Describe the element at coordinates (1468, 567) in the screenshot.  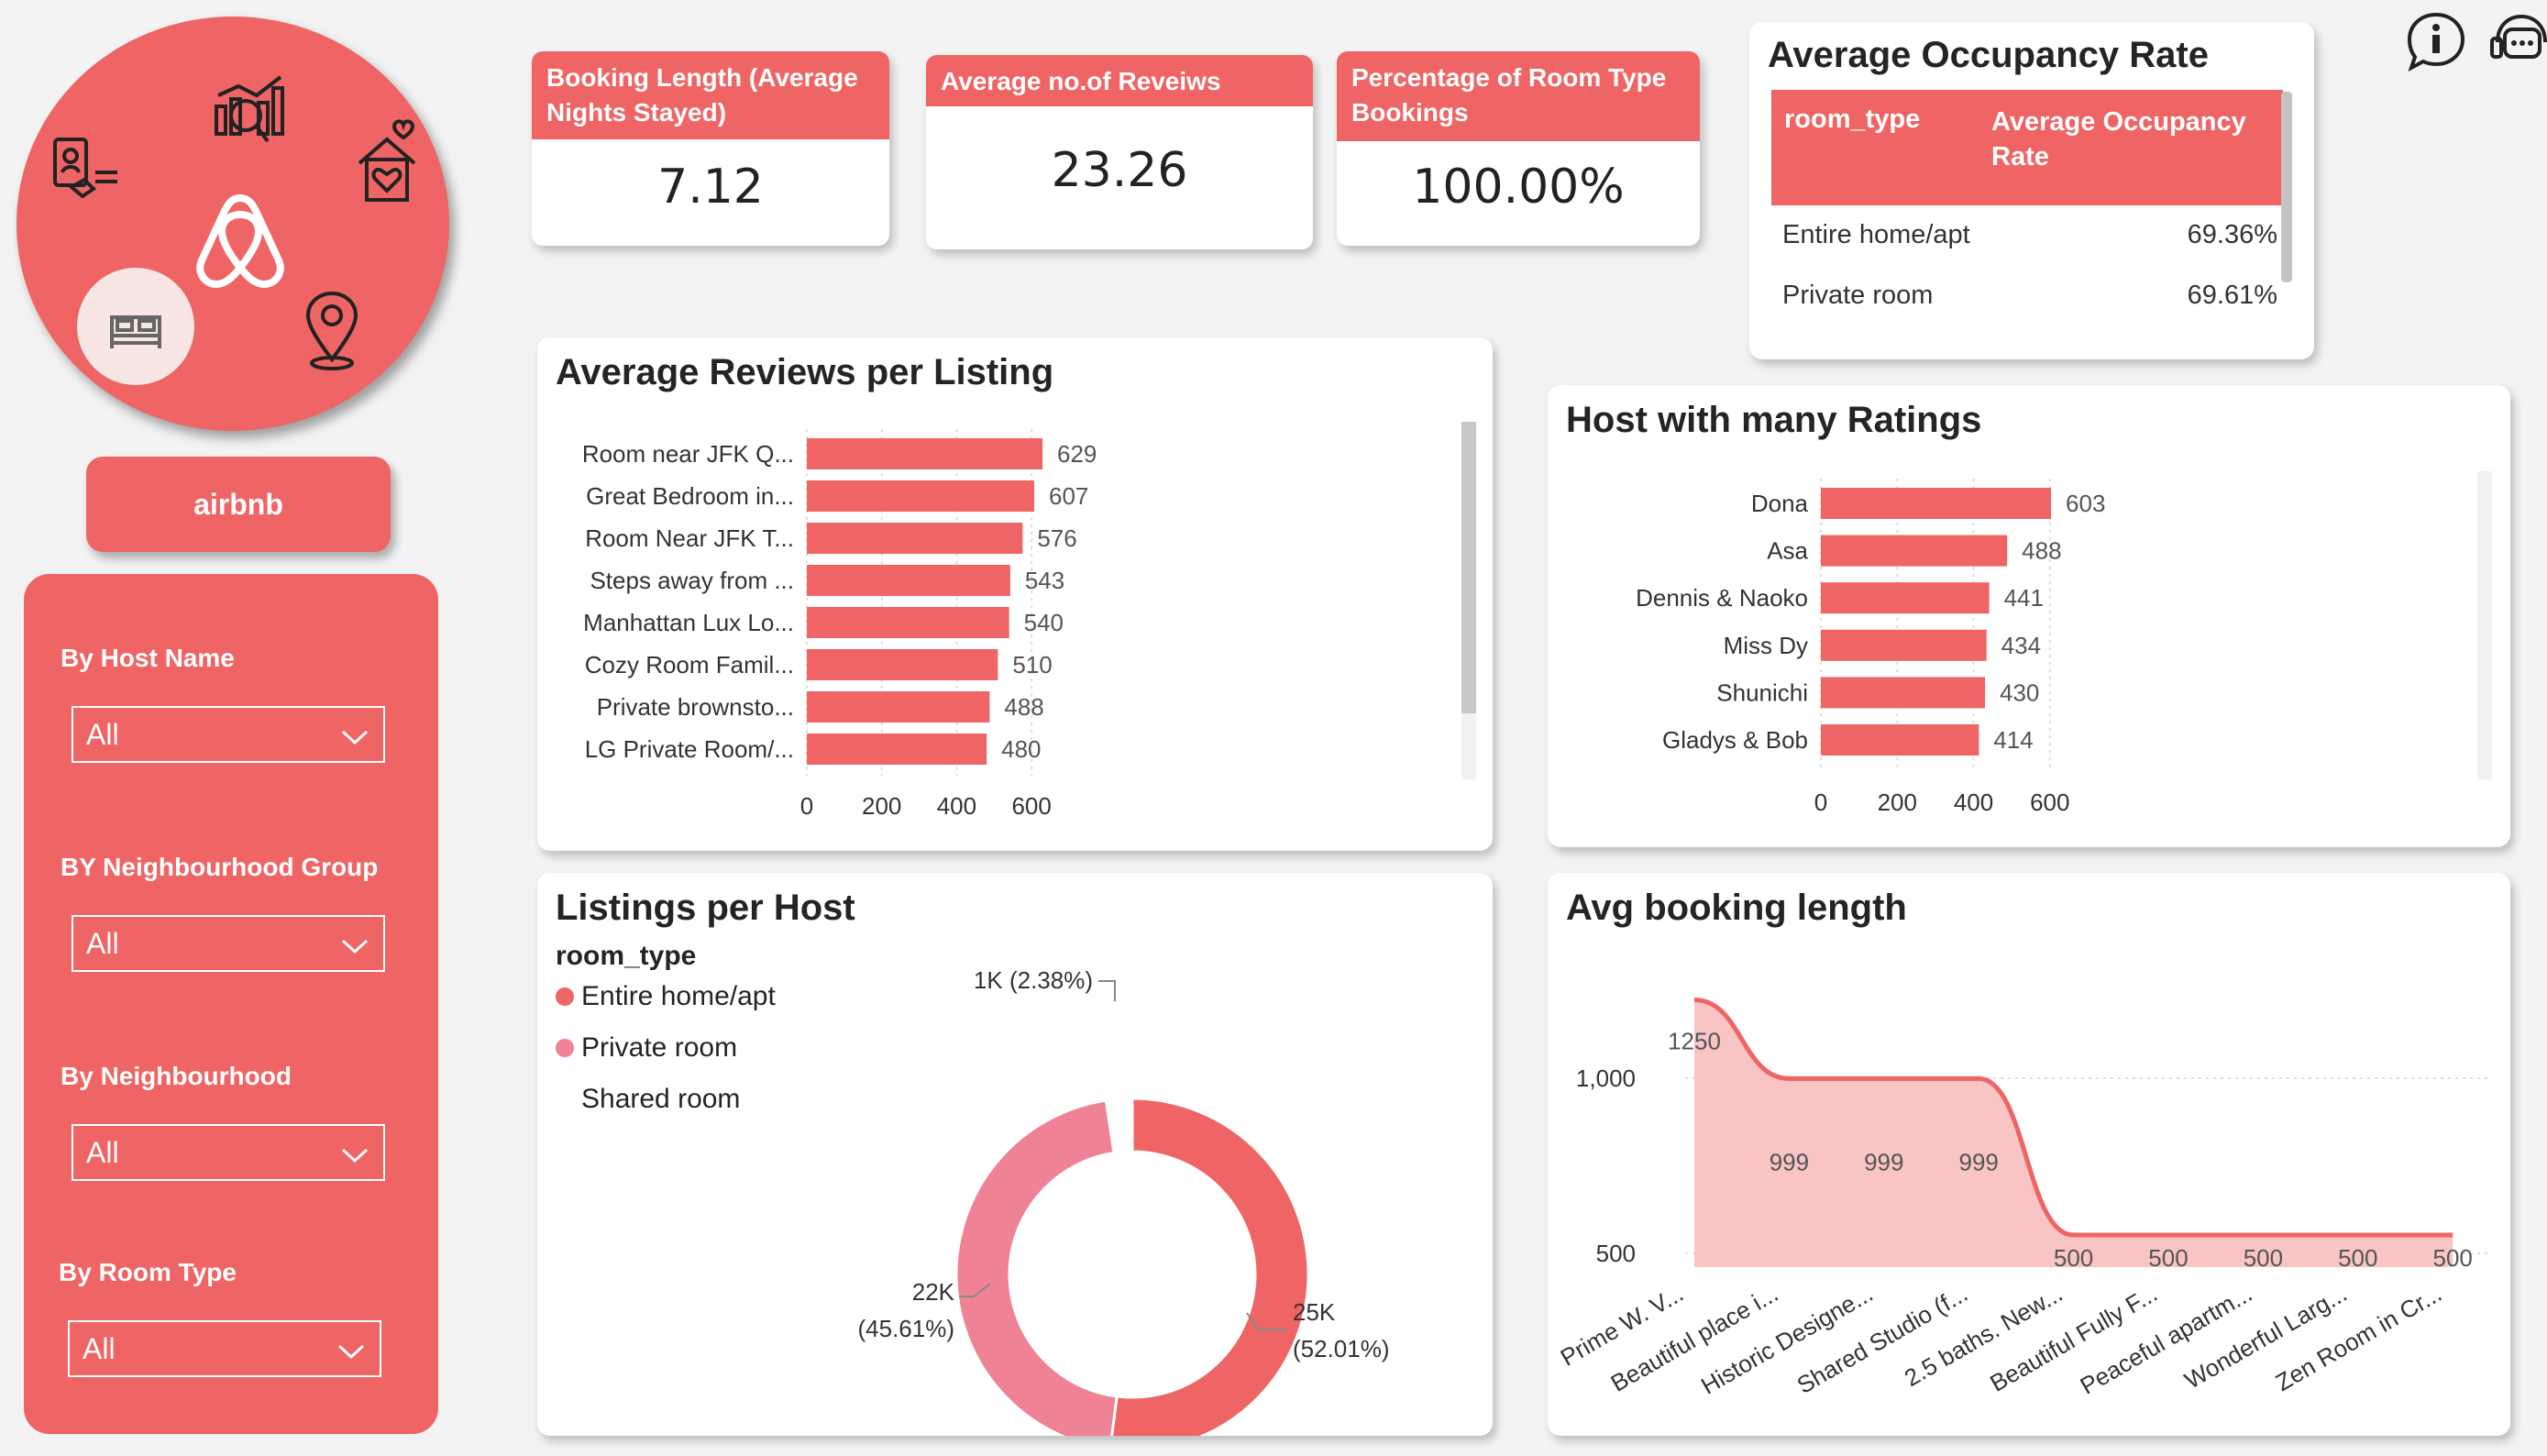
I see `reviews-scrollbar` at that location.